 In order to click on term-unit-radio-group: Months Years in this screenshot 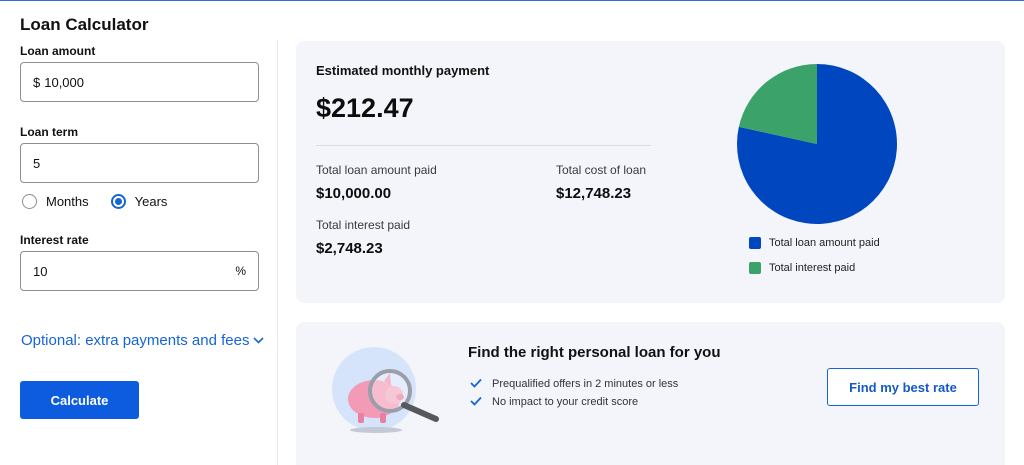, I will do `click(105, 201)`.